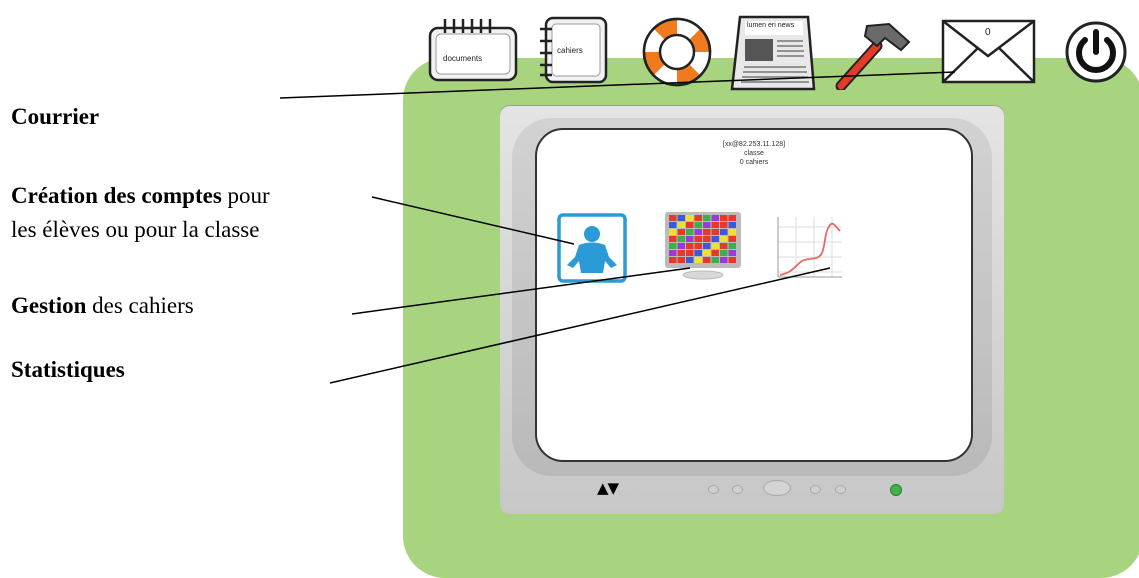 This screenshot has width=1139, height=578. Describe the element at coordinates (754, 153) in the screenshot. I see `class-name: classe` at that location.